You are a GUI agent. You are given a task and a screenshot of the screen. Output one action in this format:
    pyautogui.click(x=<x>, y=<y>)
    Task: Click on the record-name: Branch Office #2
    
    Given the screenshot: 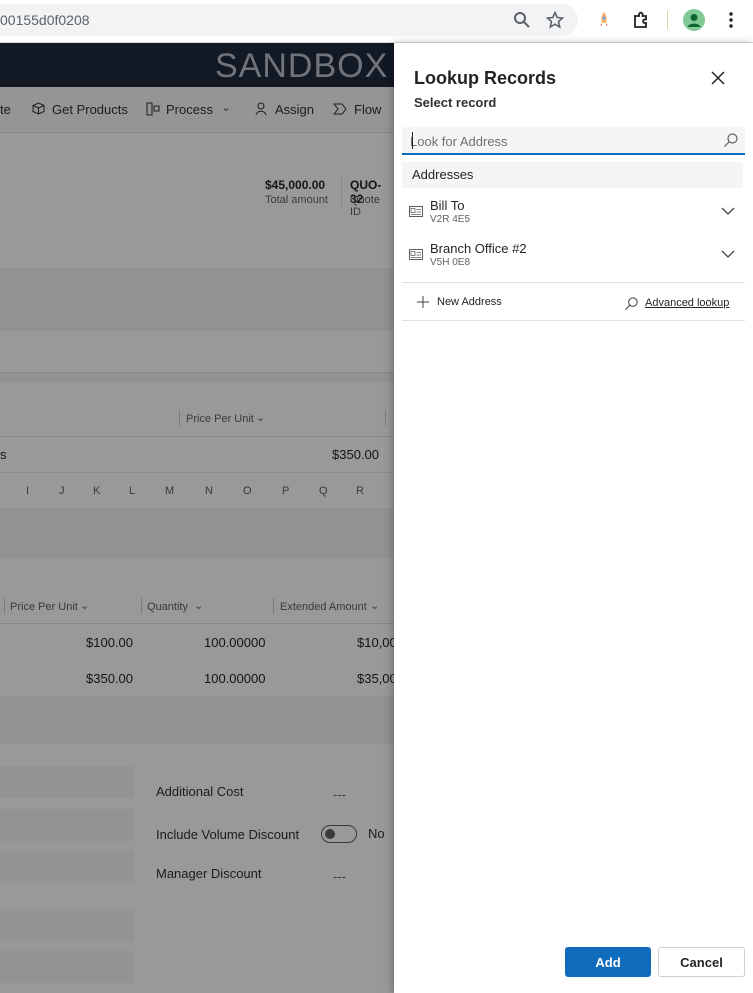 What is the action you would take?
    pyautogui.click(x=478, y=248)
    